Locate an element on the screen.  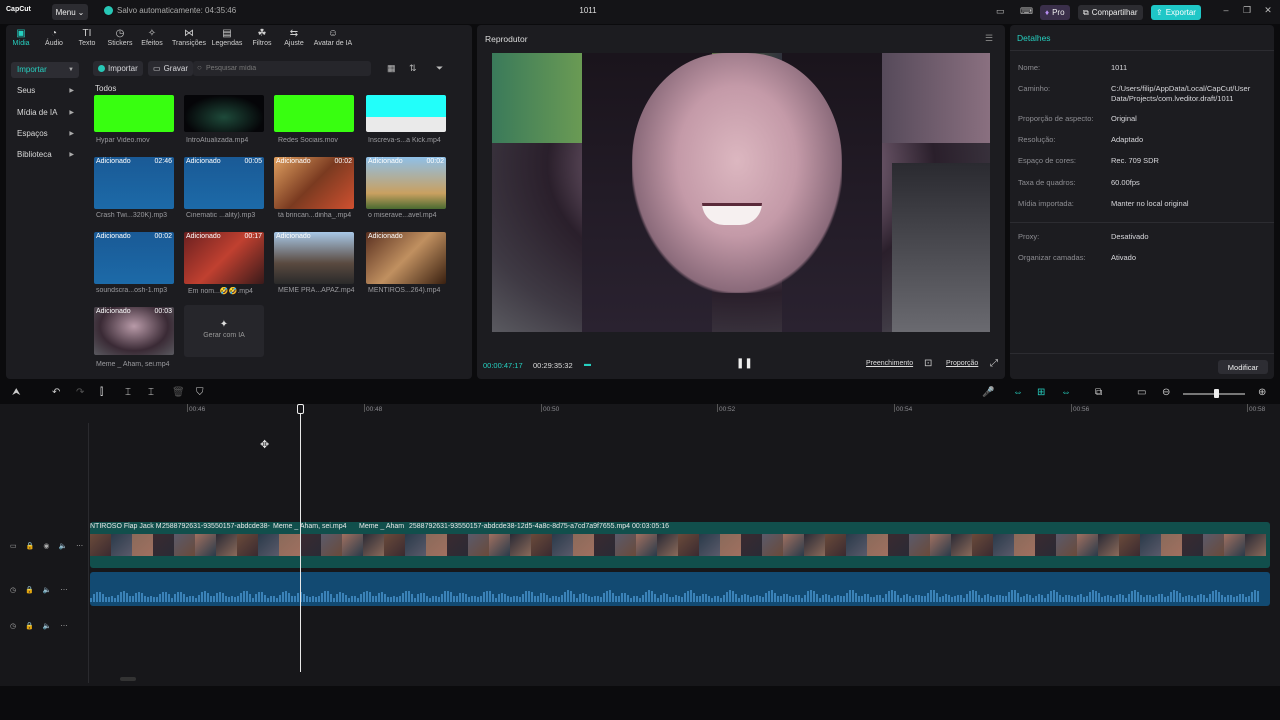
fill-button: Preenchimento is located at coordinates (889, 363).